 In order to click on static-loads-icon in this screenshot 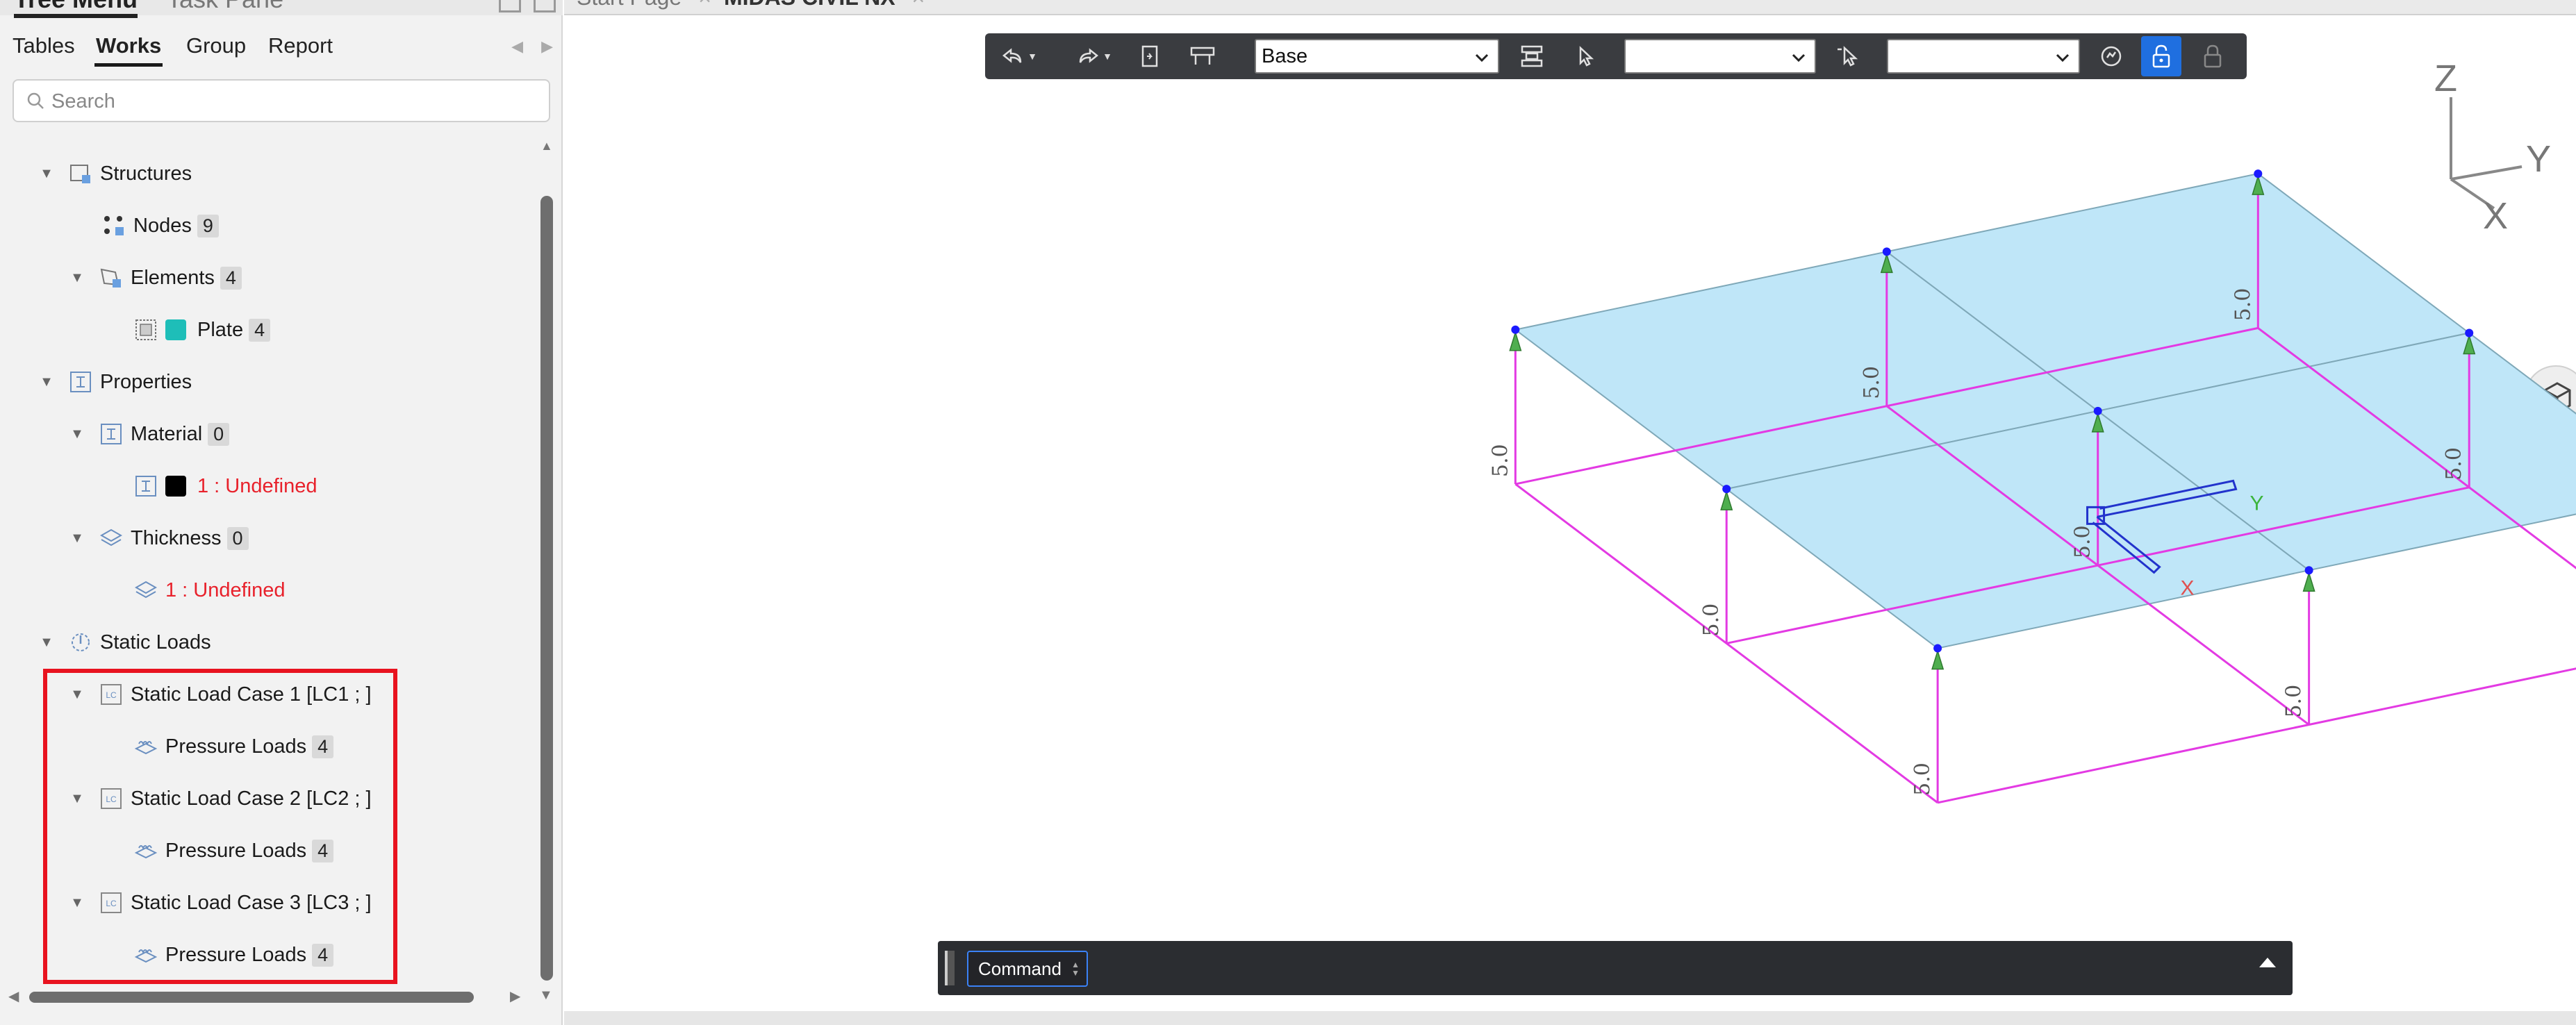, I will do `click(81, 642)`.